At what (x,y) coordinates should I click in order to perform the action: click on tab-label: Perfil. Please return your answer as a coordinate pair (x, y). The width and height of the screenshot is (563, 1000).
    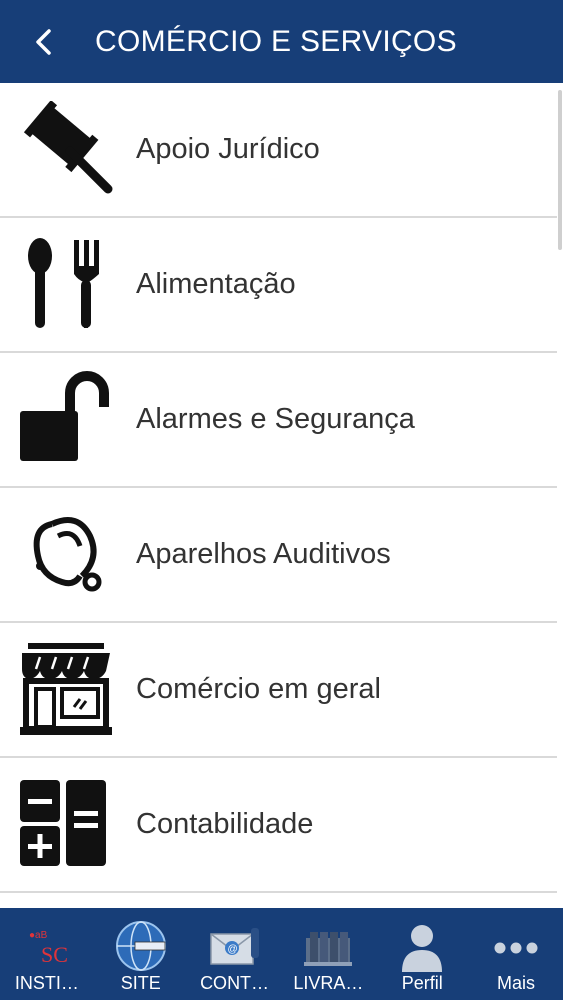
    Looking at the image, I should click on (422, 983).